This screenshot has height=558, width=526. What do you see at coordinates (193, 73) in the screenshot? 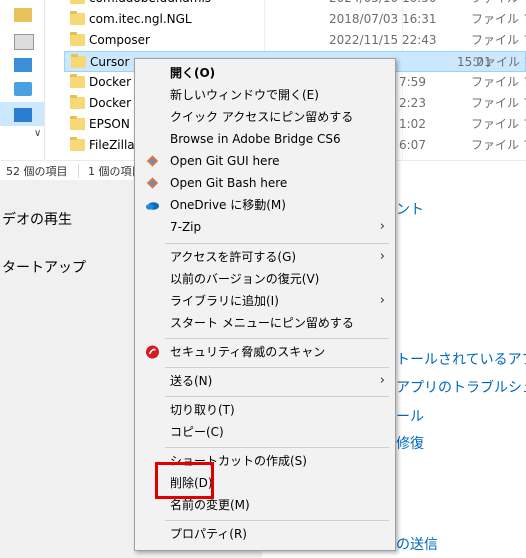
I see `menu-item-label: 開く(O)` at bounding box center [193, 73].